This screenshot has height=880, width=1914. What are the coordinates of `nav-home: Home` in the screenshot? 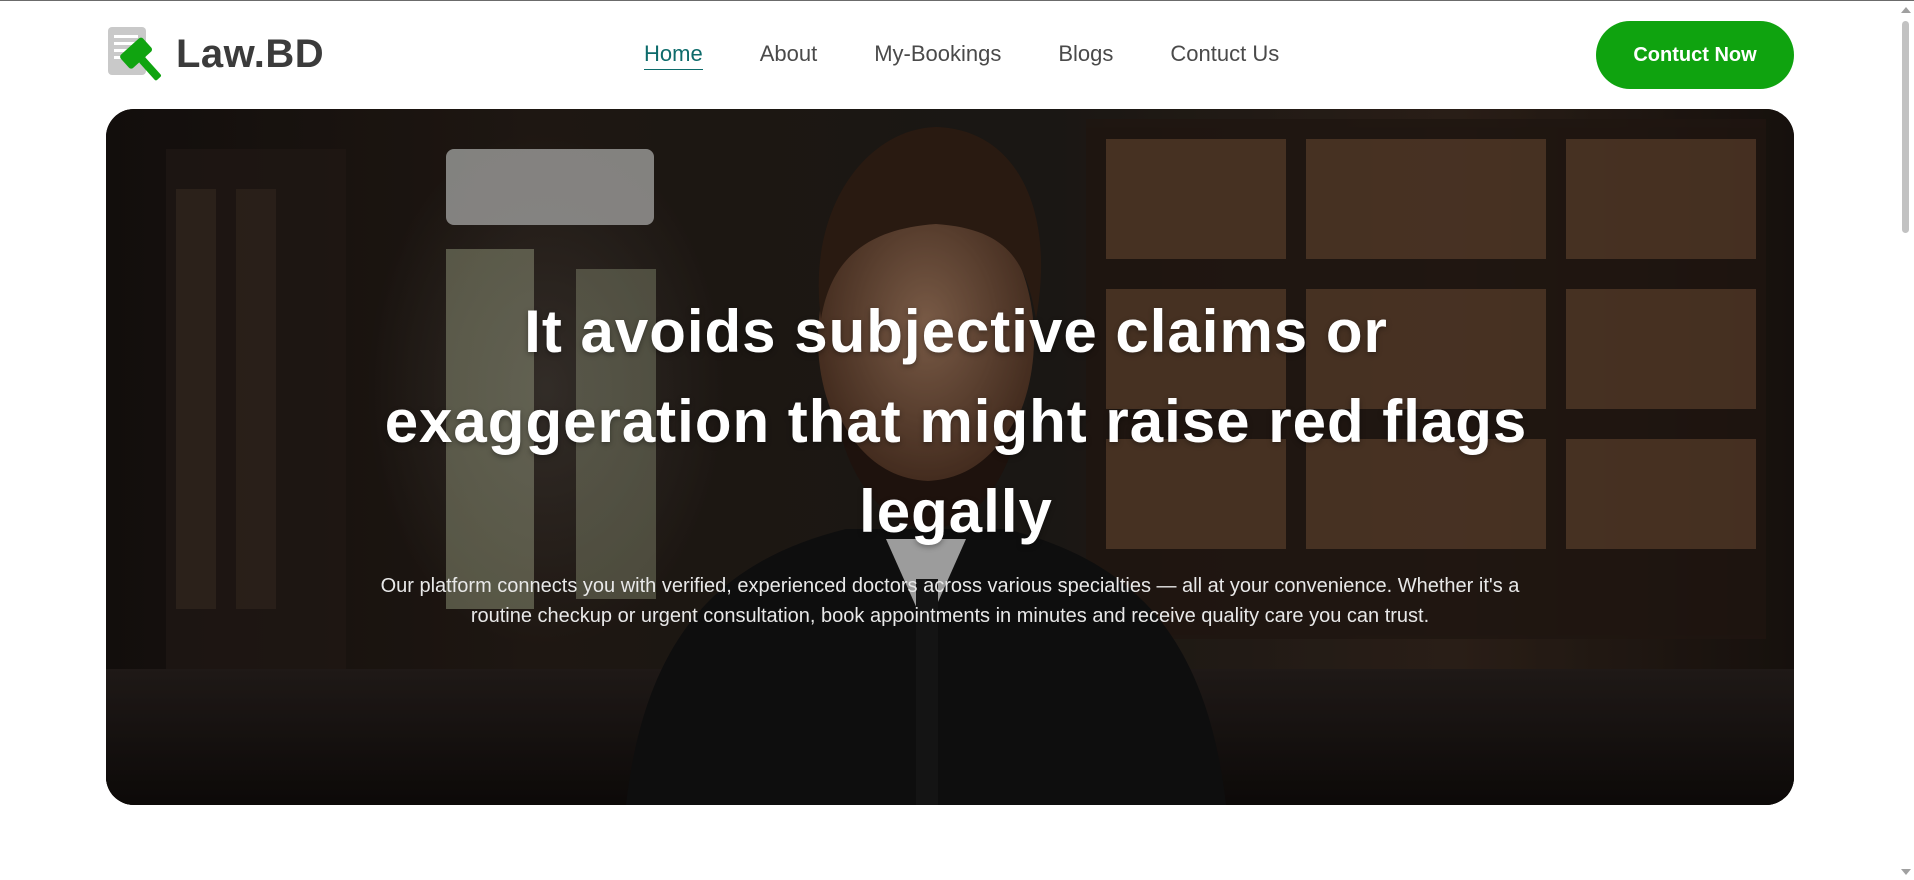 It's located at (673, 55).